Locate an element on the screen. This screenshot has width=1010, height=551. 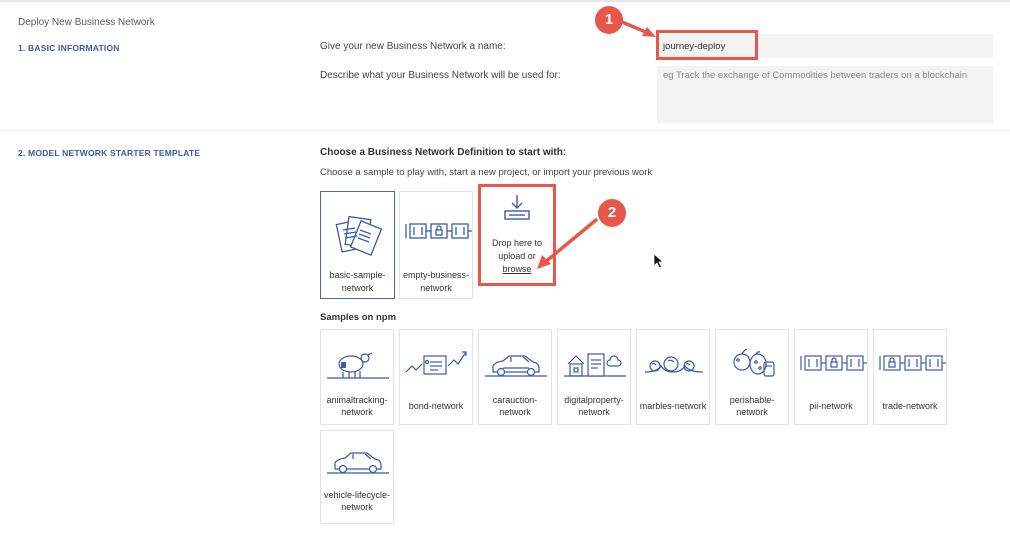
npm-sample-carauction-network: carauction-network is located at coordinates (515, 377).